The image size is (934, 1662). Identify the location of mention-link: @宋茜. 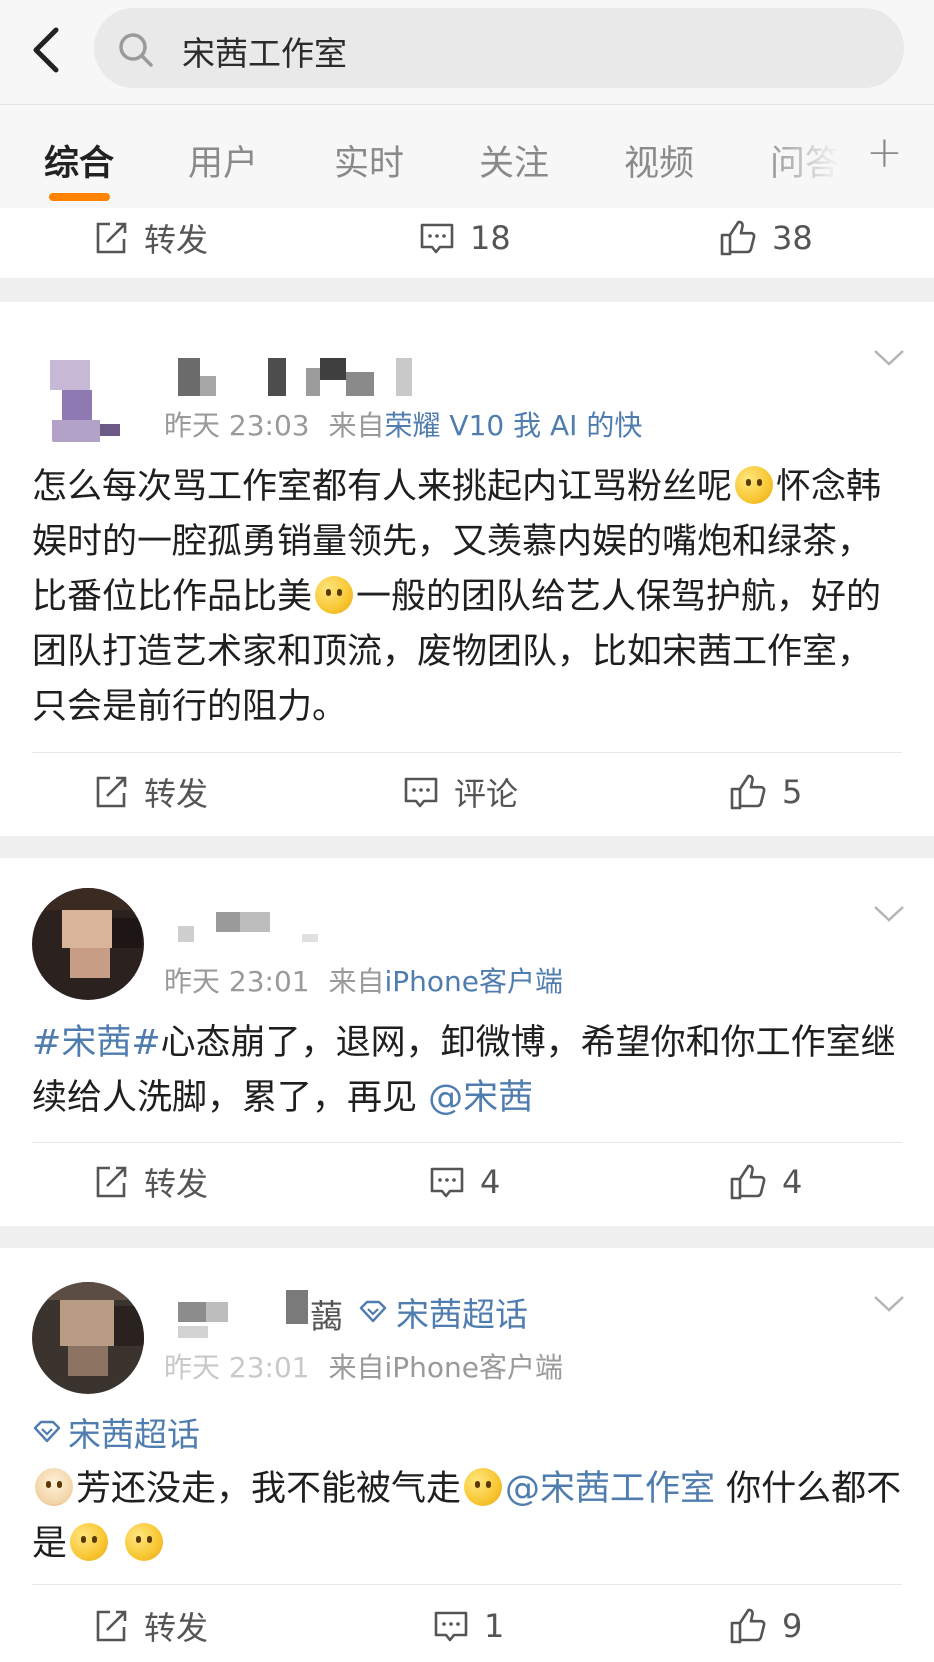
(480, 1098).